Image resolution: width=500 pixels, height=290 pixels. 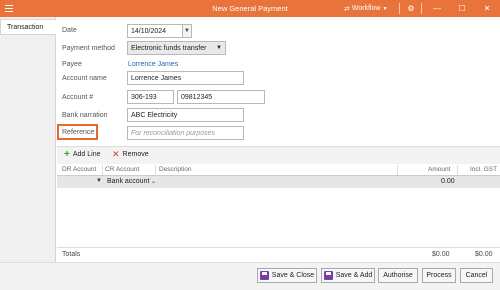 I want to click on totals-gst: $0.00, so click(x=484, y=254).